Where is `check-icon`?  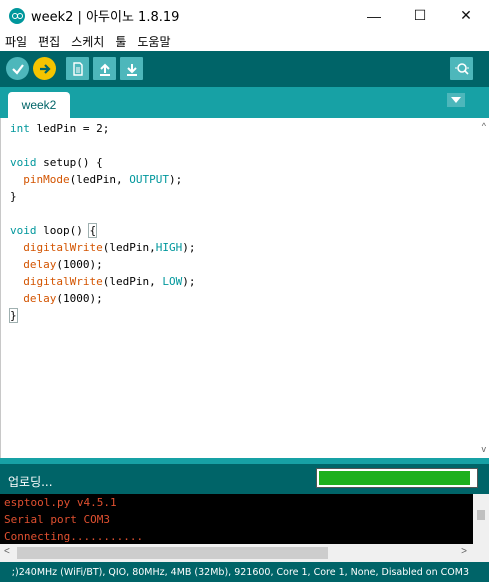 check-icon is located at coordinates (17, 69).